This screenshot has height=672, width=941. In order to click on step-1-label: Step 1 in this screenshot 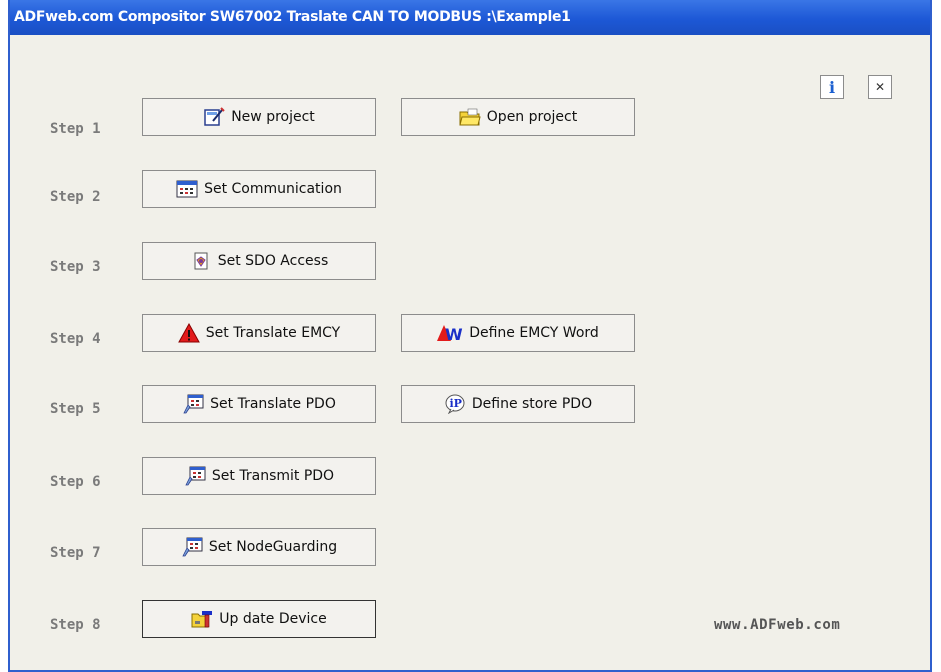, I will do `click(75, 129)`.